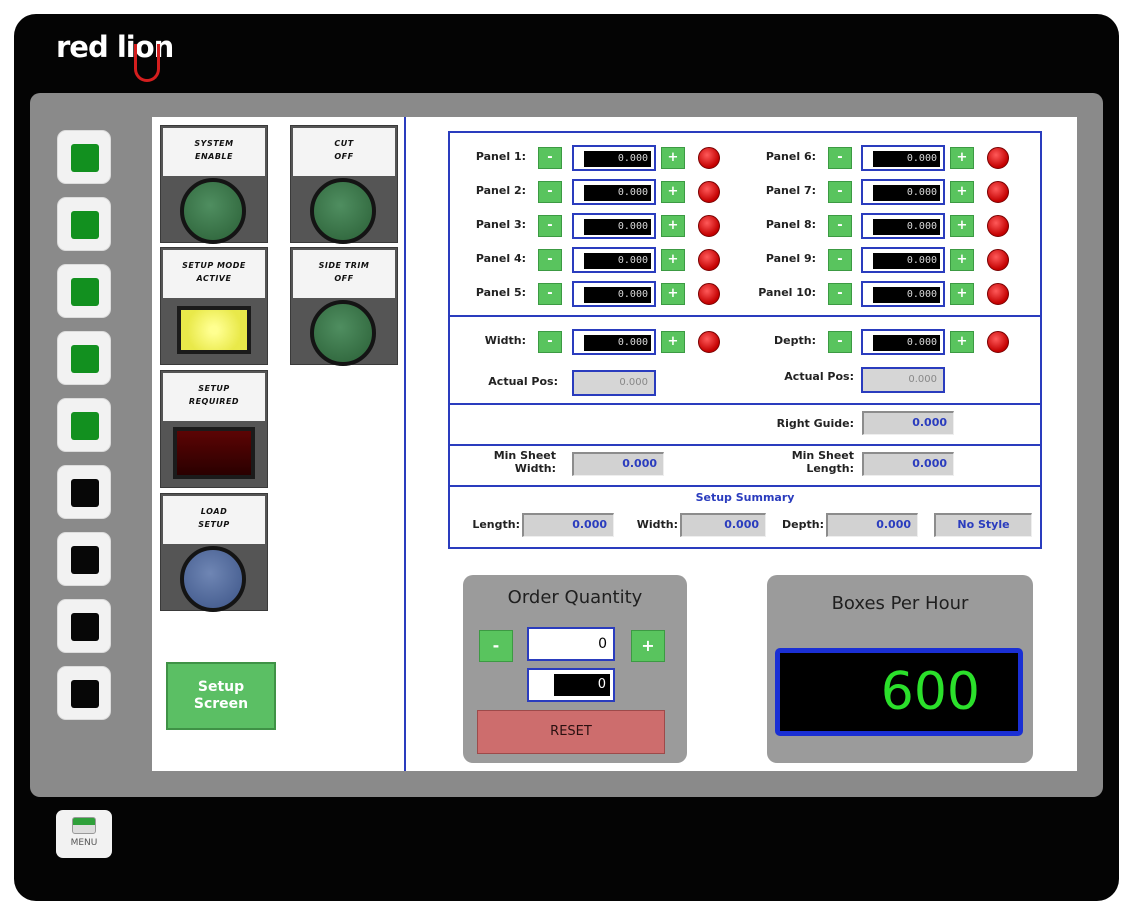 This screenshot has height=917, width=1135. Describe the element at coordinates (906, 227) in the screenshot. I see `panel-8-value: 0.000` at that location.